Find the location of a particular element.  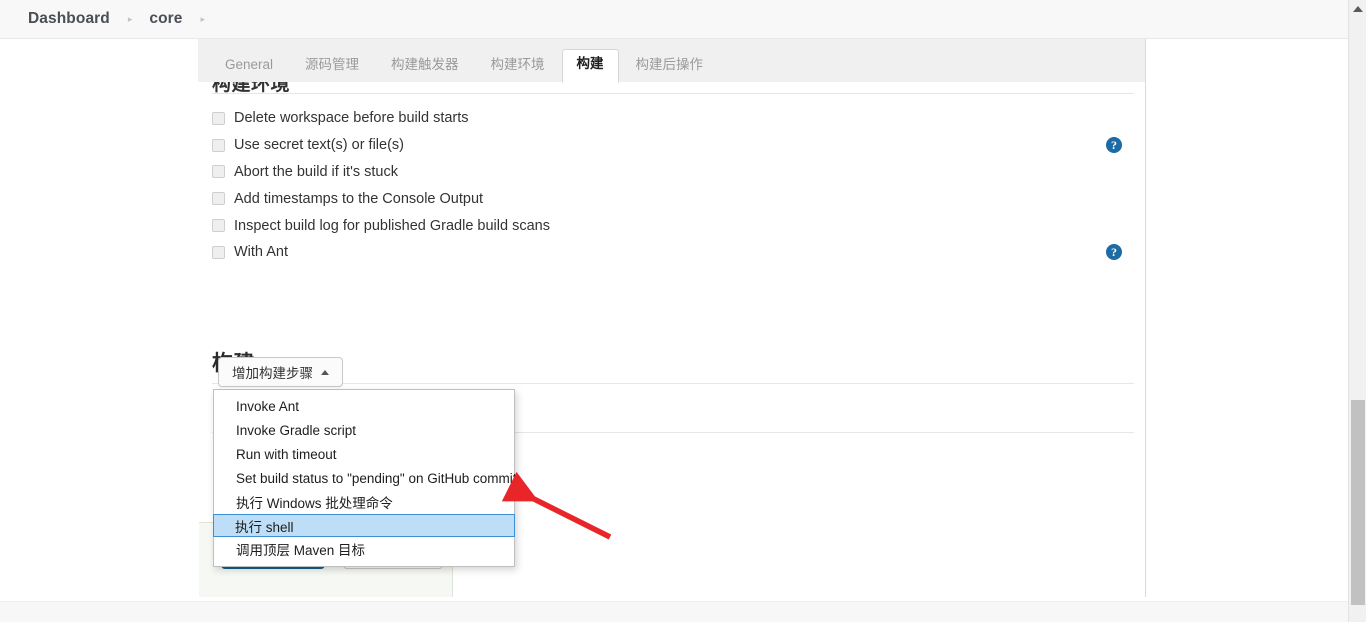

checkbox-row: Delete workspace before build starts is located at coordinates (673, 118).